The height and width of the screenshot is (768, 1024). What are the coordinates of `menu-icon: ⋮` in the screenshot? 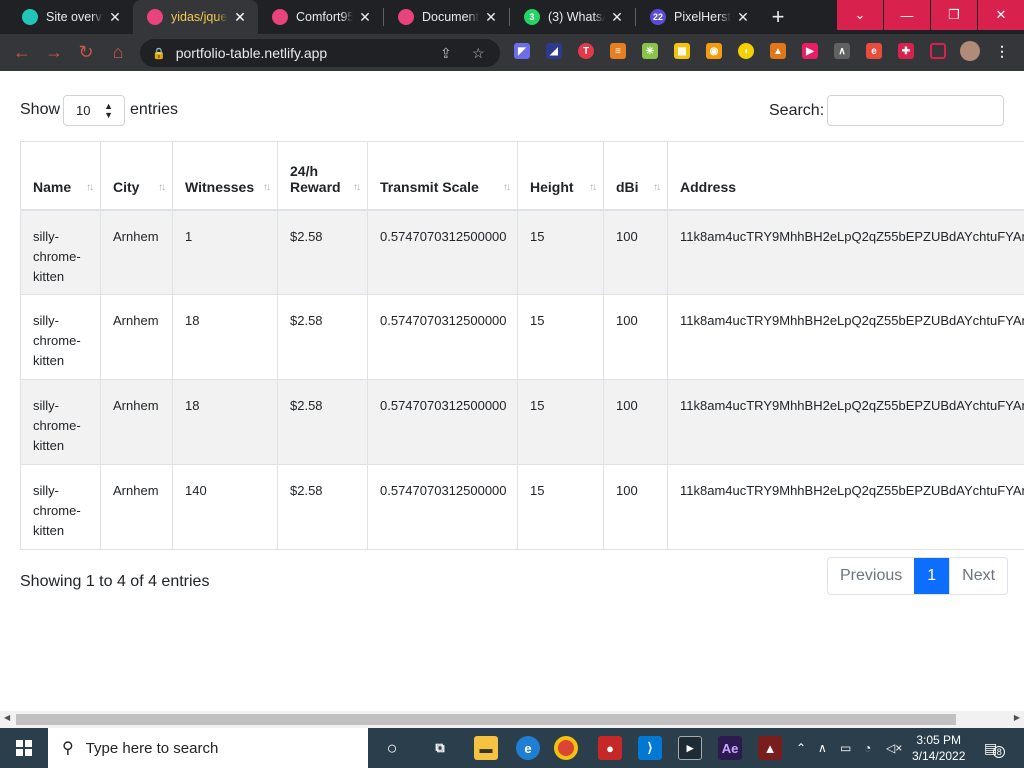 It's located at (1002, 51).